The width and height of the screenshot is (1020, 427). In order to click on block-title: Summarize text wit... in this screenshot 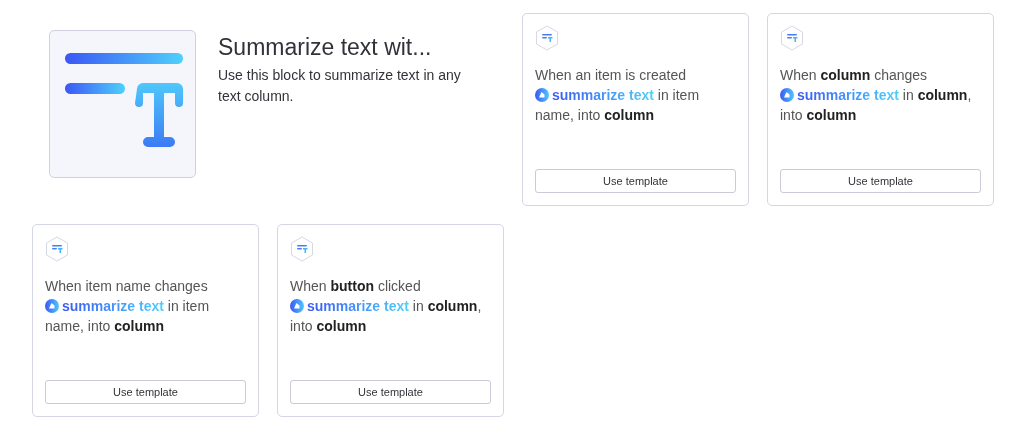, I will do `click(325, 47)`.